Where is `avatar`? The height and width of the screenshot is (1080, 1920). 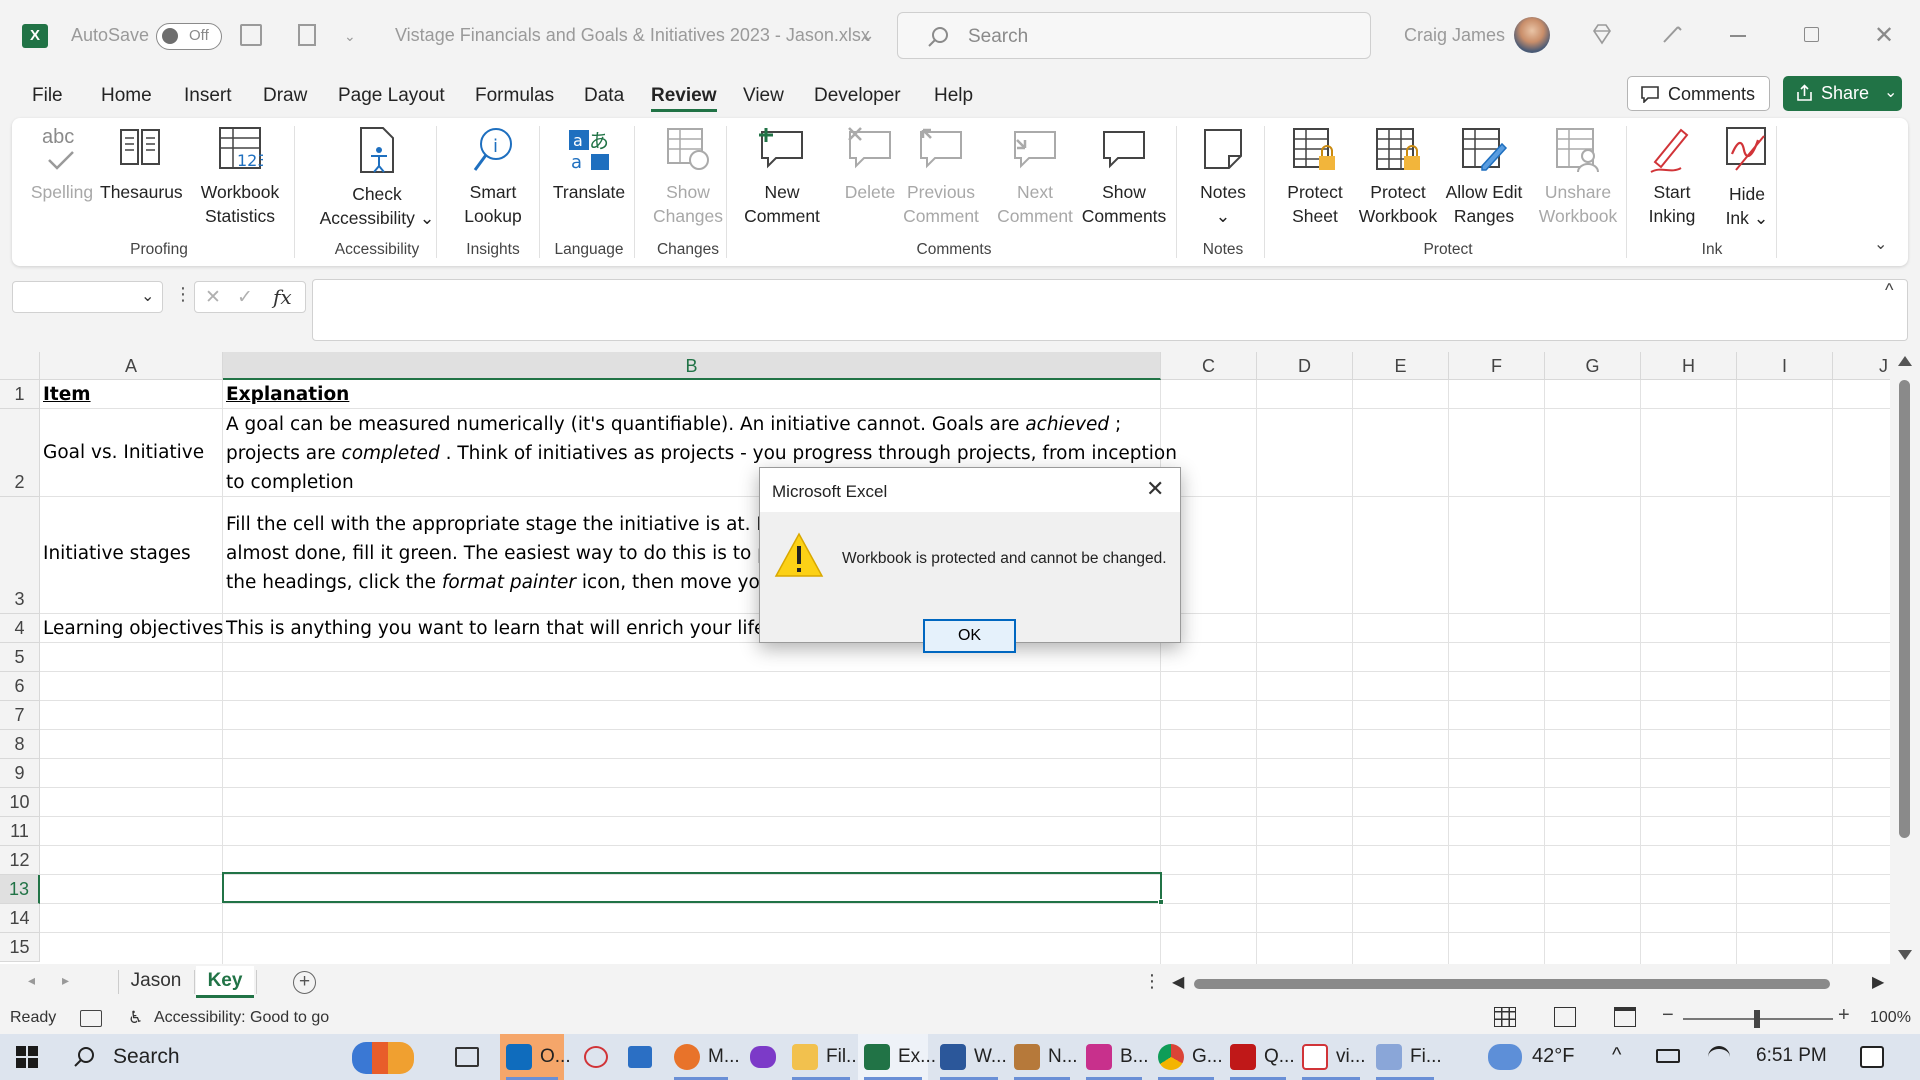
avatar is located at coordinates (1532, 35).